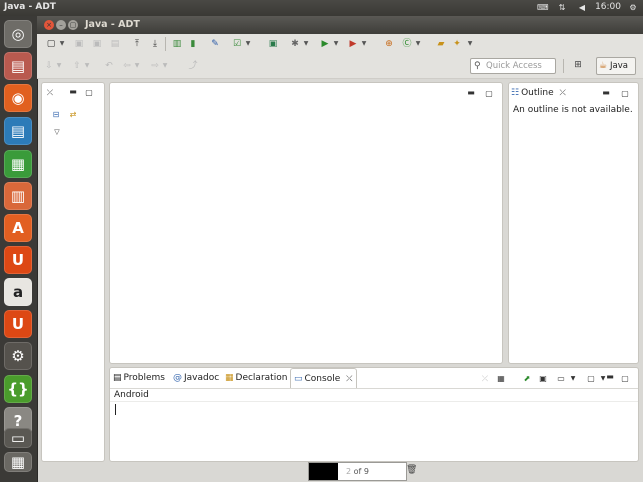 This screenshot has width=643, height=482. I want to click on view-menu-icon: ▽, so click(57, 132).